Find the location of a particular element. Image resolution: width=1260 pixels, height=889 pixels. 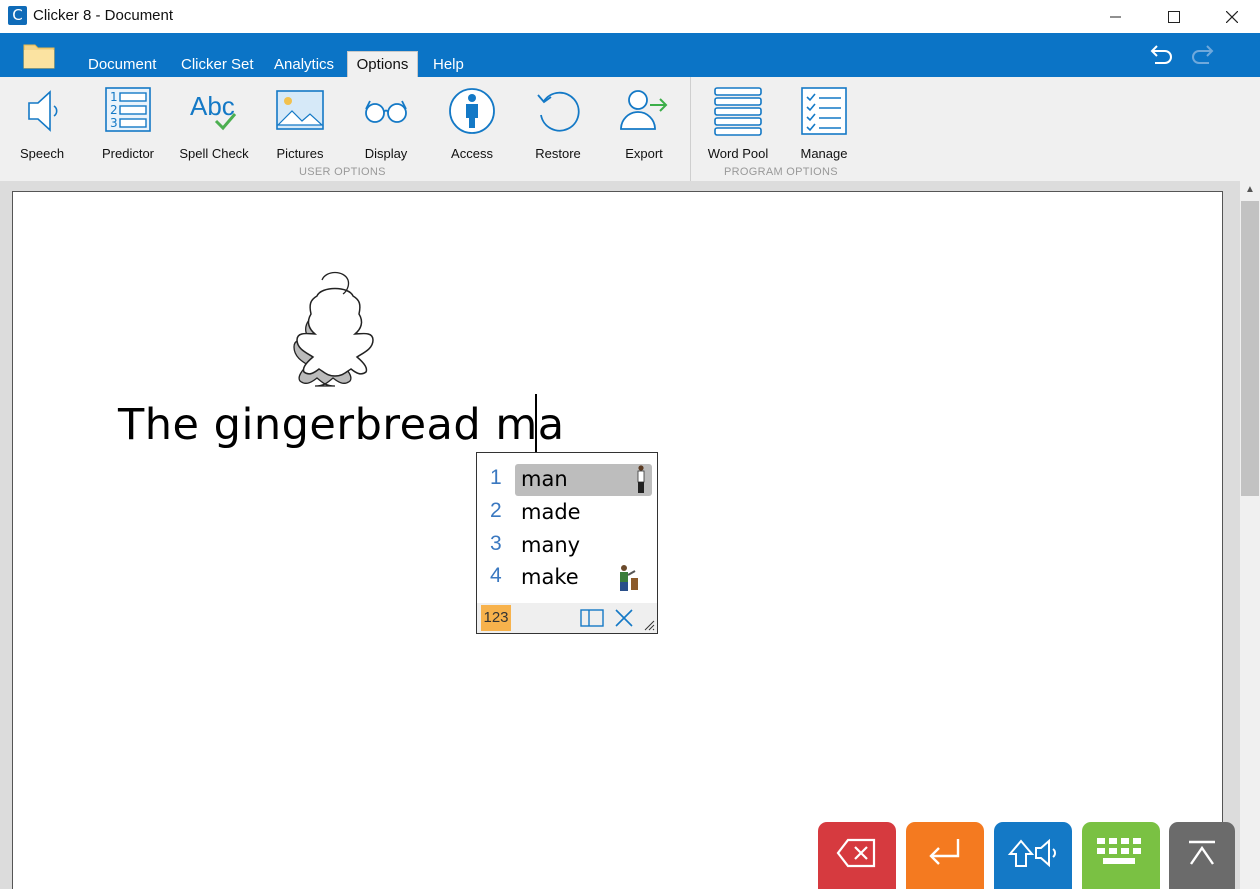

svg-text: 2 is located at coordinates (114, 110).